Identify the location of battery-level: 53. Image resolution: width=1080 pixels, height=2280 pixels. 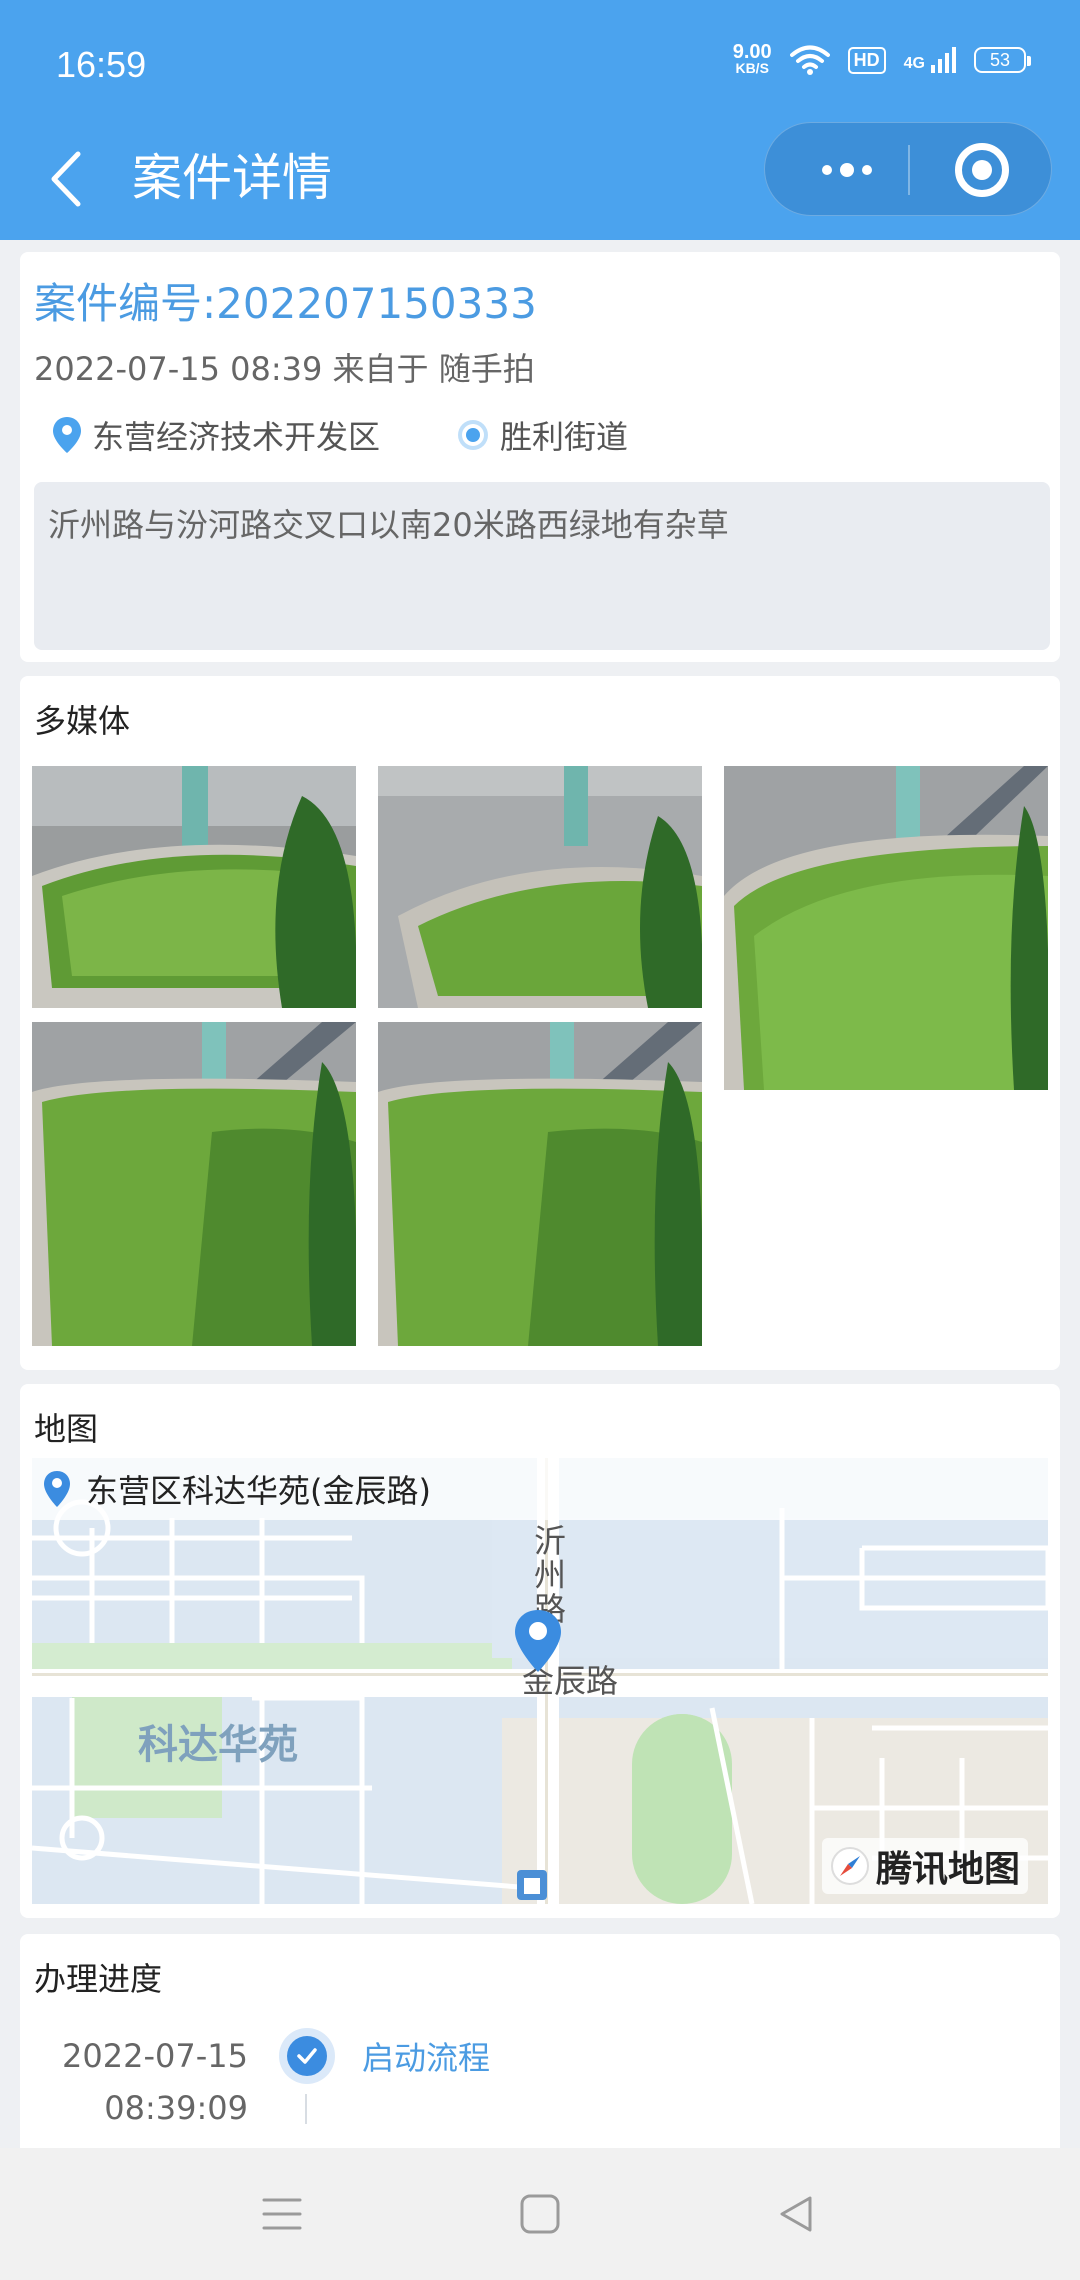
(1000, 59).